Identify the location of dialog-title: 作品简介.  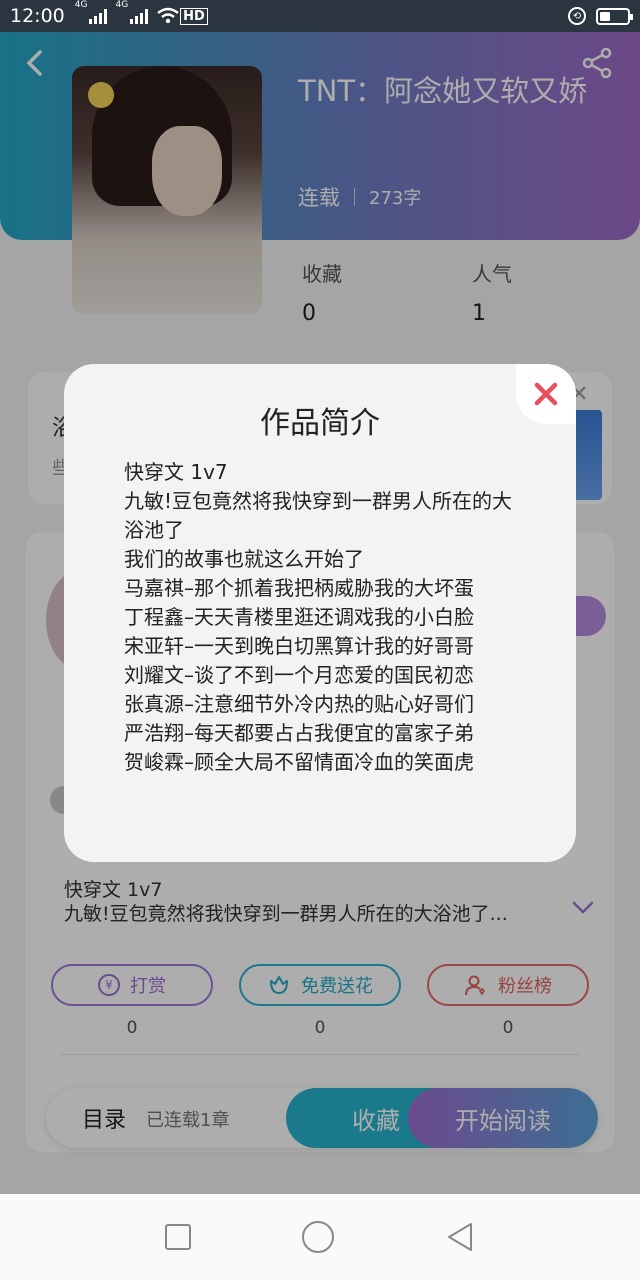
(320, 423).